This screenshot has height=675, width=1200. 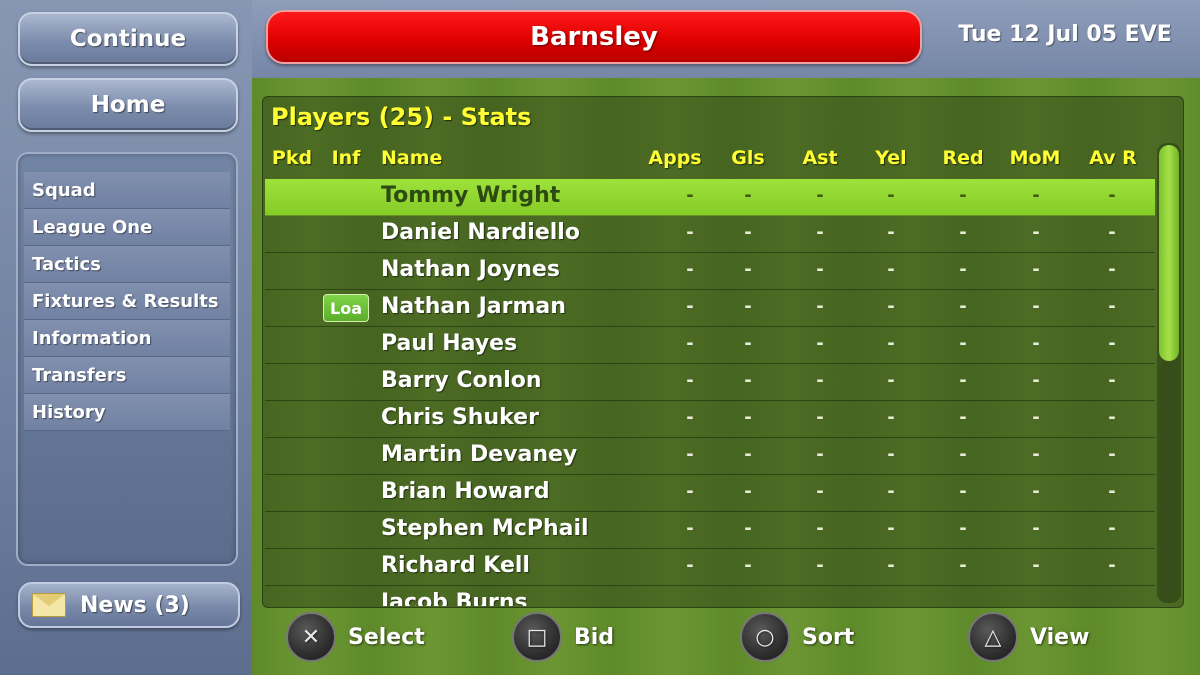 What do you see at coordinates (485, 528) in the screenshot?
I see `player-name: Stephen McPhail` at bounding box center [485, 528].